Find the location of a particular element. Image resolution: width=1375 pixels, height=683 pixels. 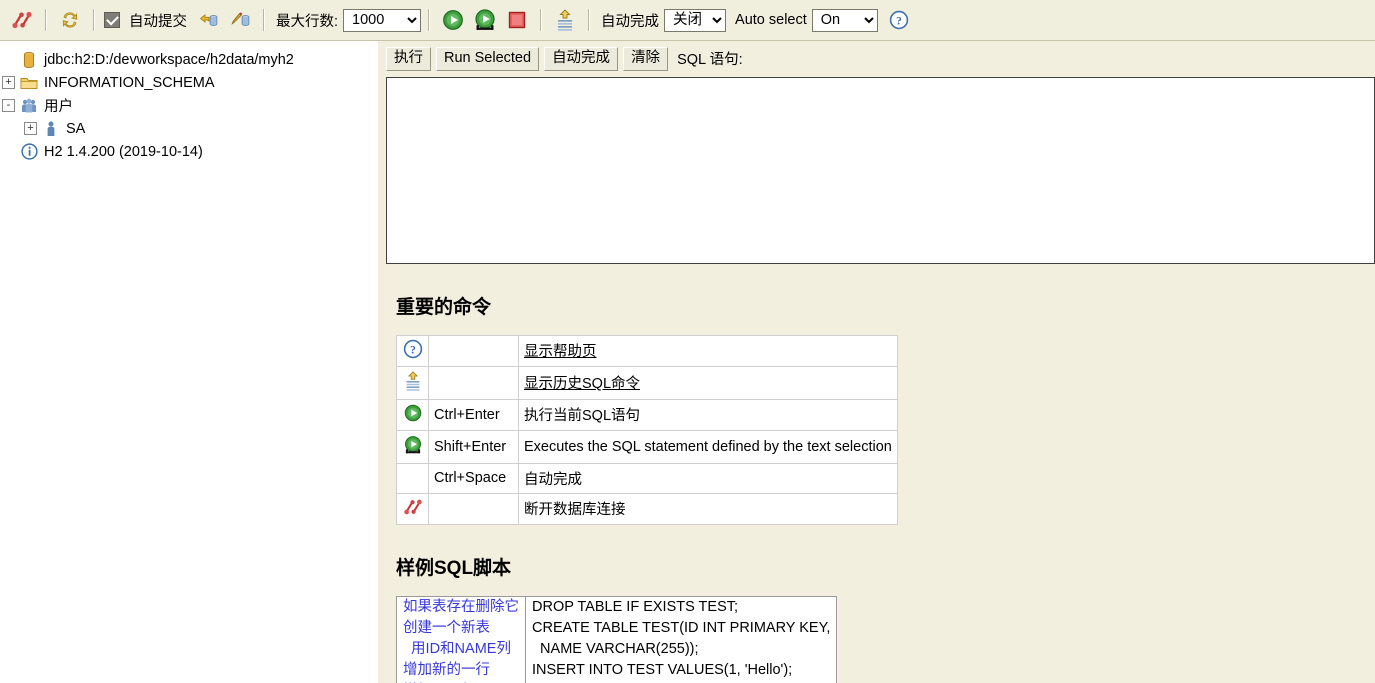

clear-button: 清除 is located at coordinates (646, 59).